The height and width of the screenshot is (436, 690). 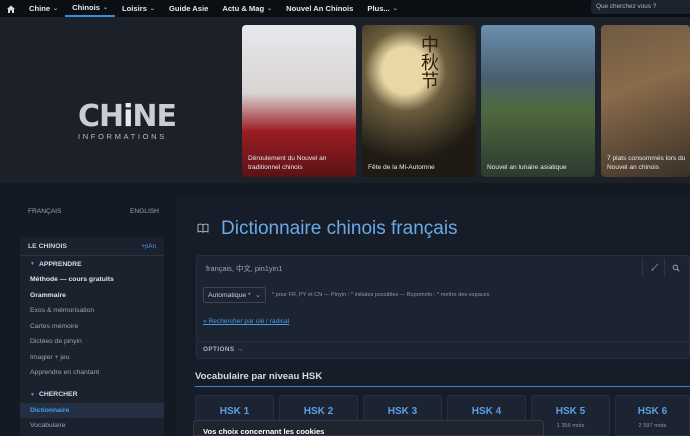 I want to click on sidebar-item-dictees: Dictées de pinyin, so click(x=92, y=342).